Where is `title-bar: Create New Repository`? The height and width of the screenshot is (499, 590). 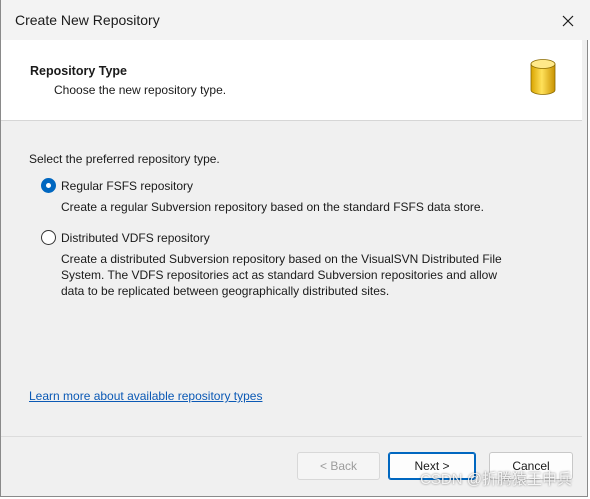
title-bar: Create New Repository is located at coordinates (295, 20).